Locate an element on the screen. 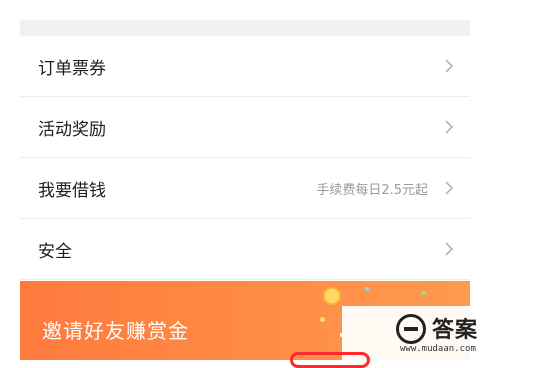 The image size is (540, 368). menu-item-label: 活动奖励 is located at coordinates (72, 129).